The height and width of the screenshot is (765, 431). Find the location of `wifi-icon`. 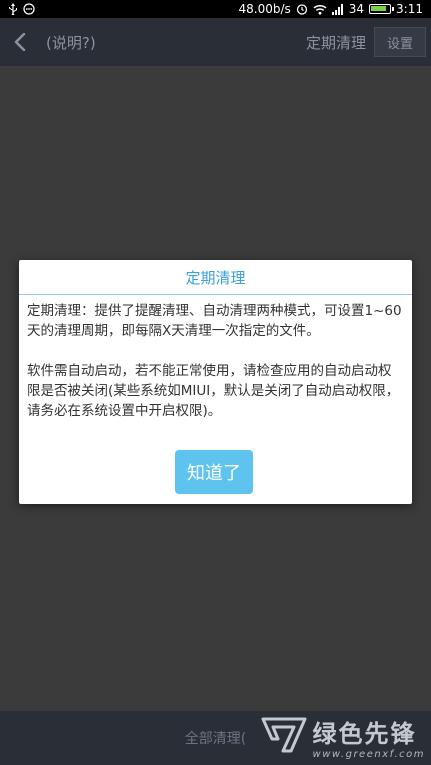

wifi-icon is located at coordinates (320, 9).